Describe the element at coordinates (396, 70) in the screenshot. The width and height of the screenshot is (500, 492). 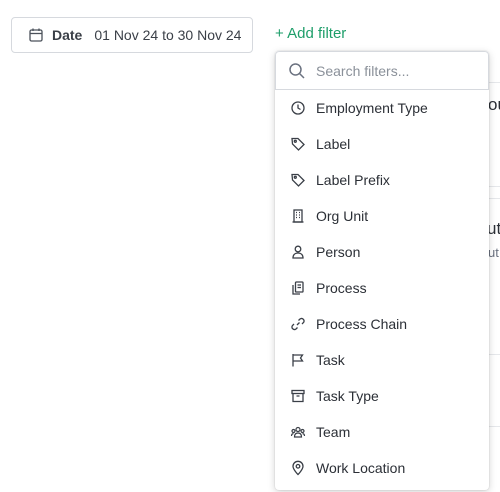
I see `filter-search-input` at that location.